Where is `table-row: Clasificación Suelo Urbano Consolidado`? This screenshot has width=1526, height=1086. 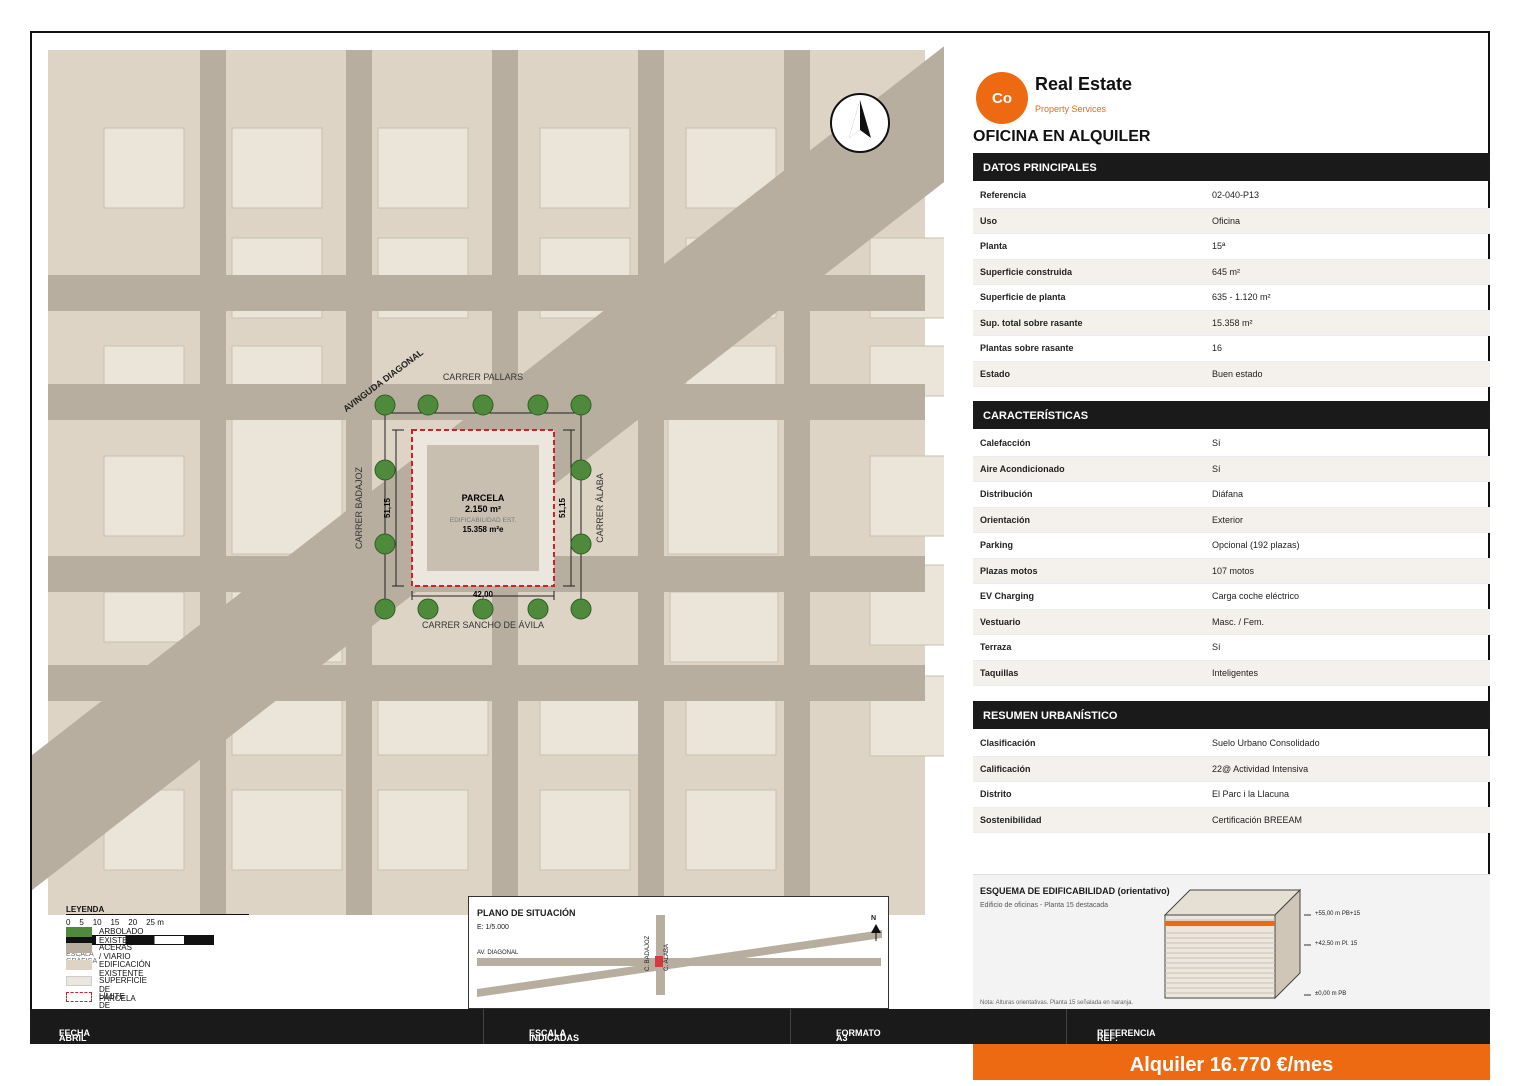 table-row: Clasificación Suelo Urbano Consolidado is located at coordinates (1231, 744).